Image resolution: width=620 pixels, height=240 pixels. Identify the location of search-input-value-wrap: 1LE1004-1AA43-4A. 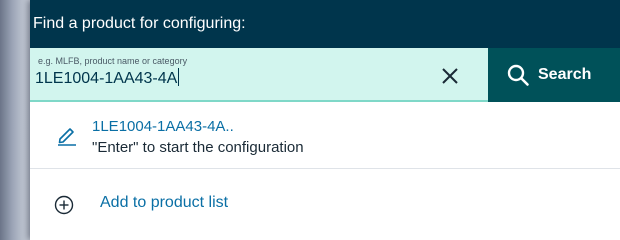
(107, 78).